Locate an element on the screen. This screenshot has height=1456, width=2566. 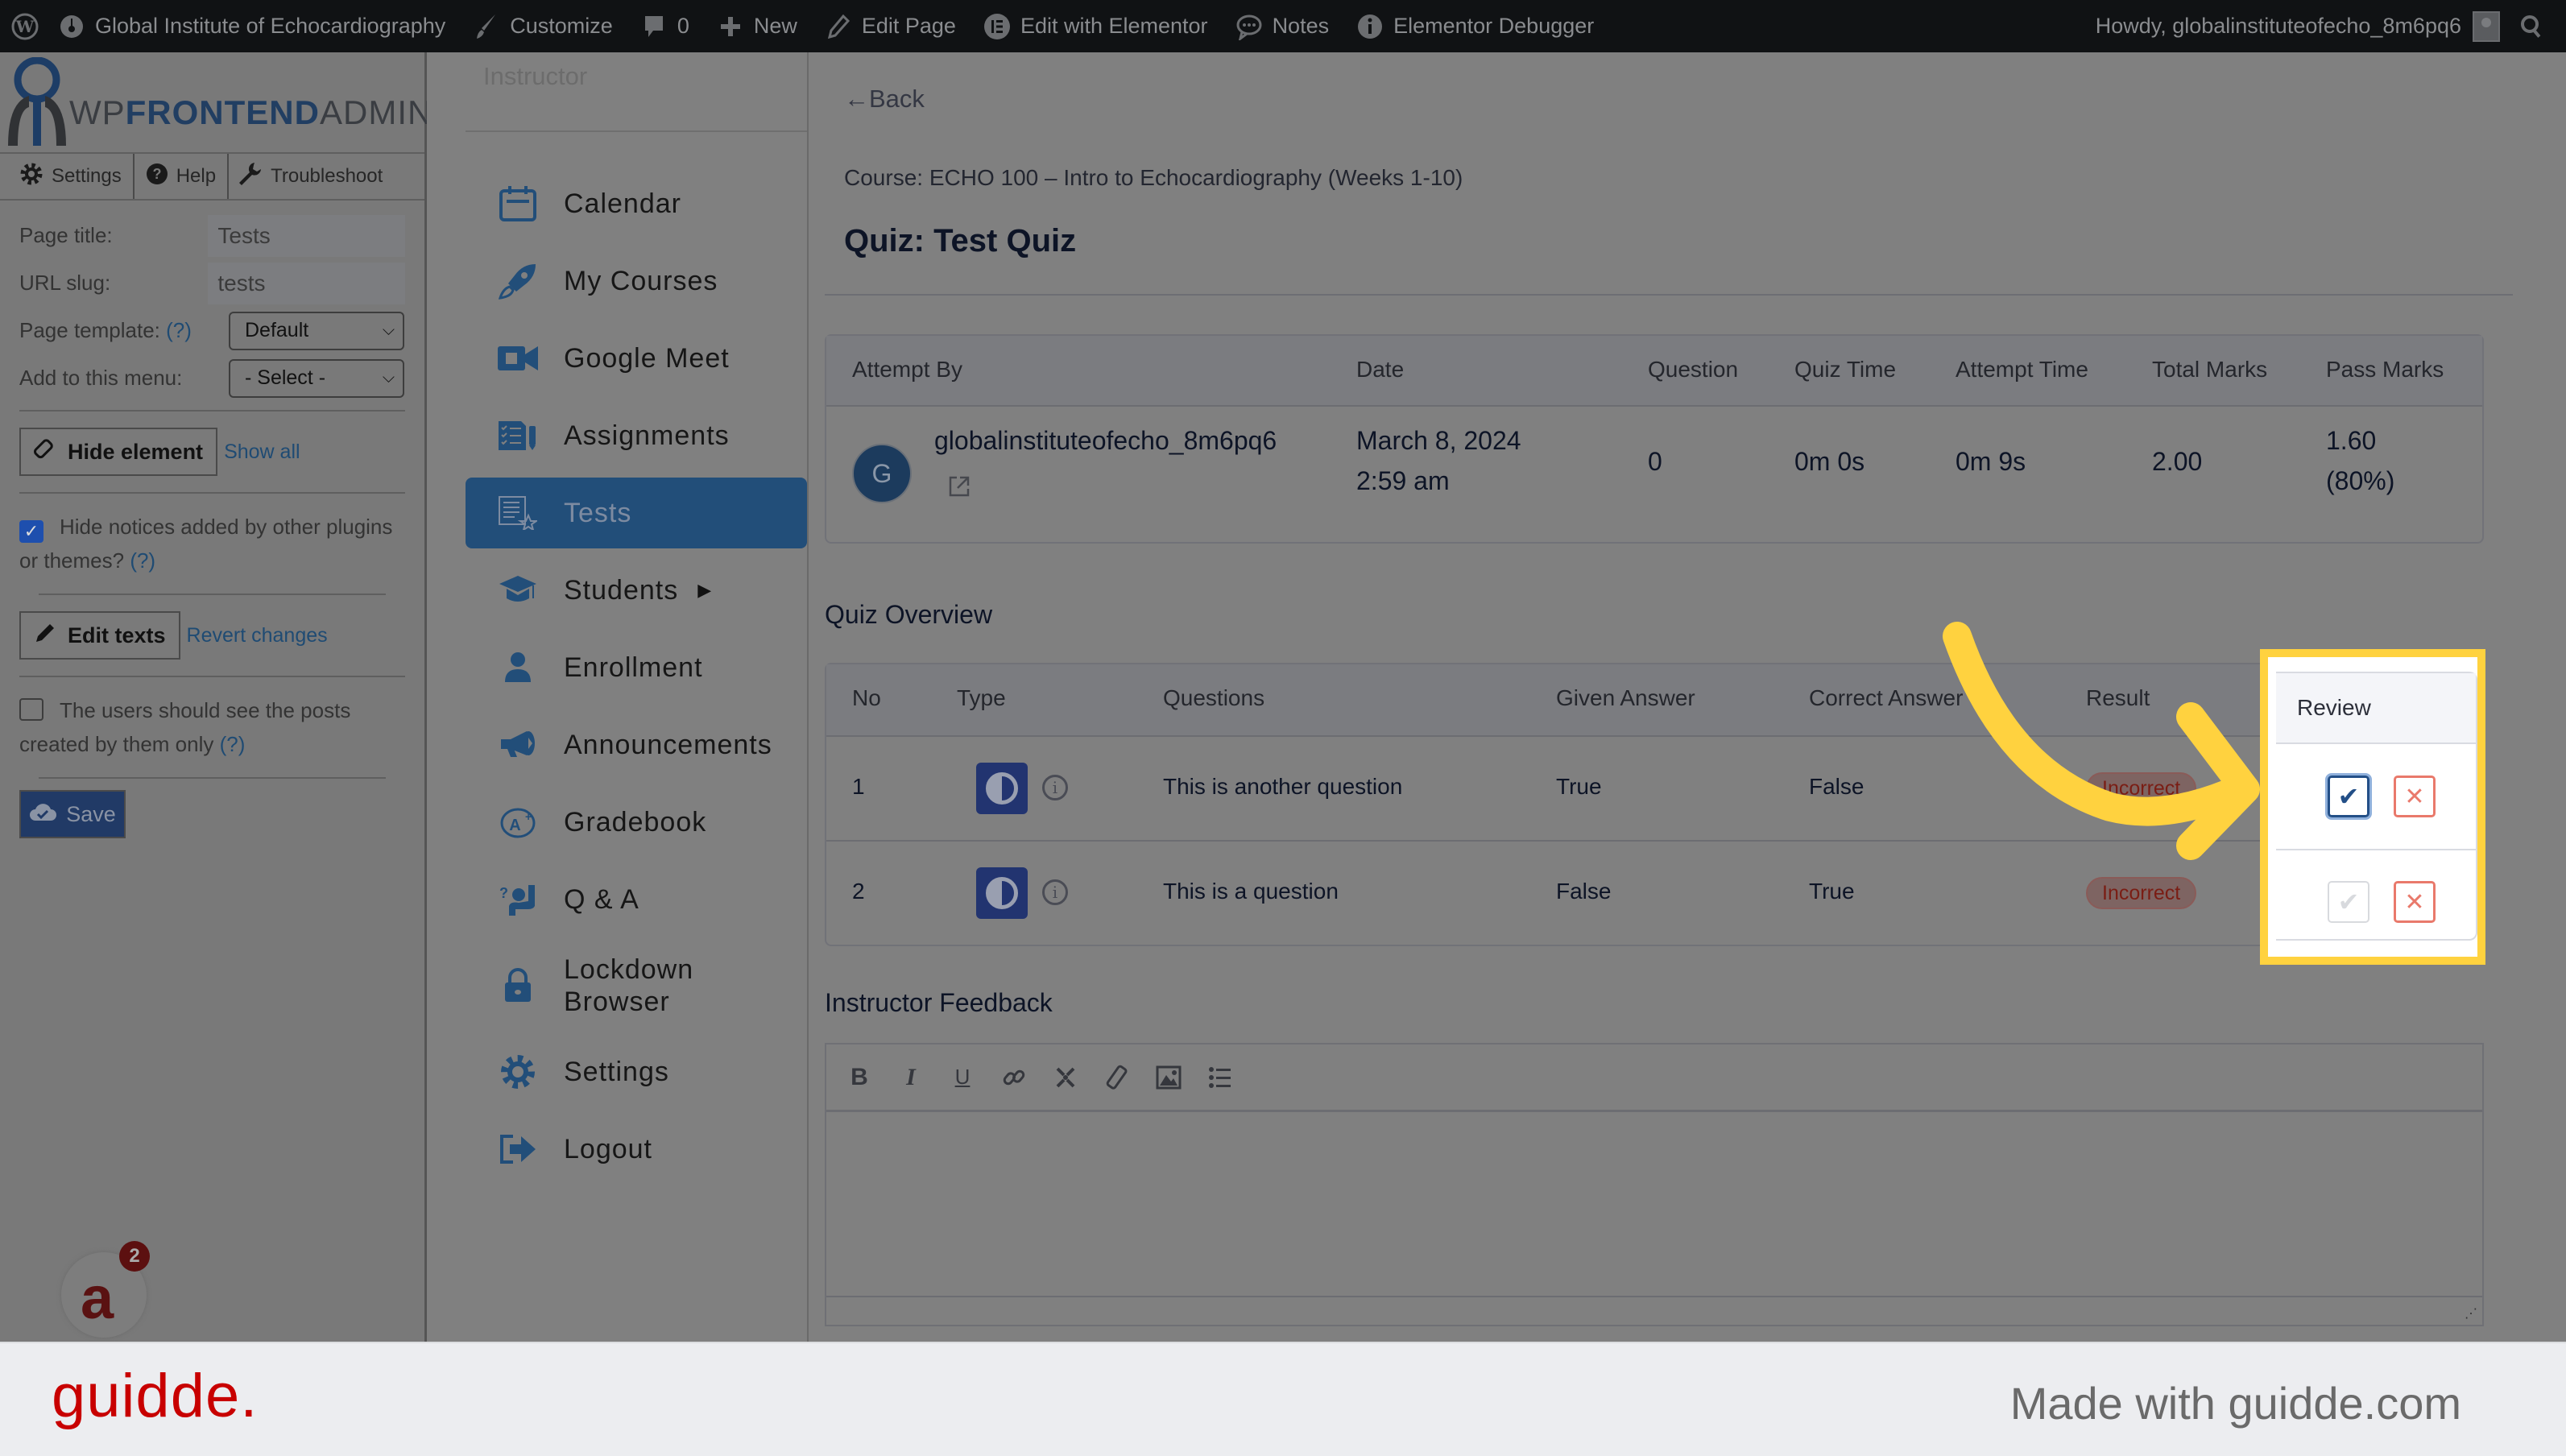
own-posts-help-link: (?) is located at coordinates (233, 744).